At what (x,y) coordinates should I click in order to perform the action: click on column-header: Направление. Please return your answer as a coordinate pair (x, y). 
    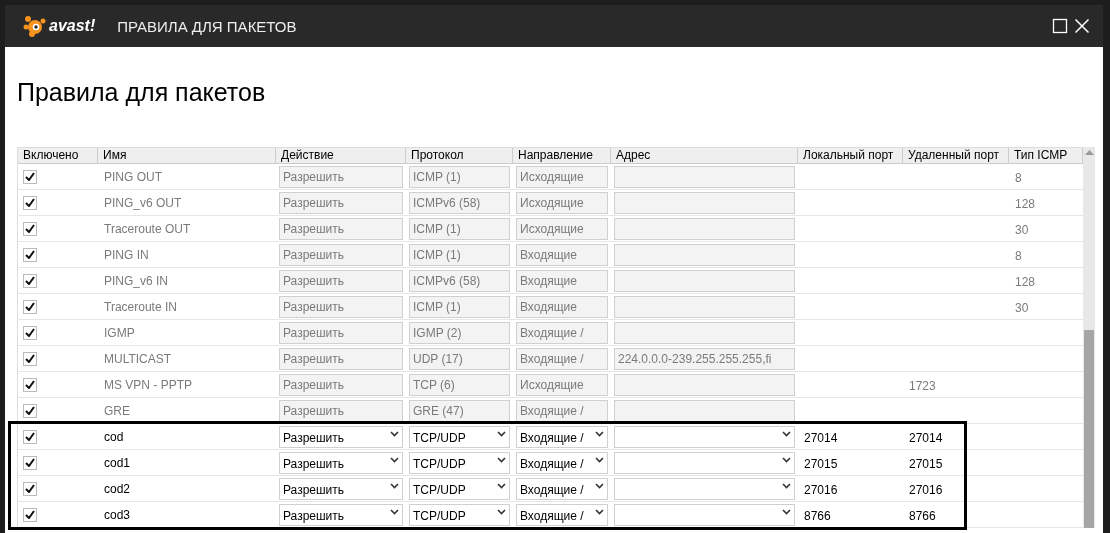
    Looking at the image, I should click on (562, 155).